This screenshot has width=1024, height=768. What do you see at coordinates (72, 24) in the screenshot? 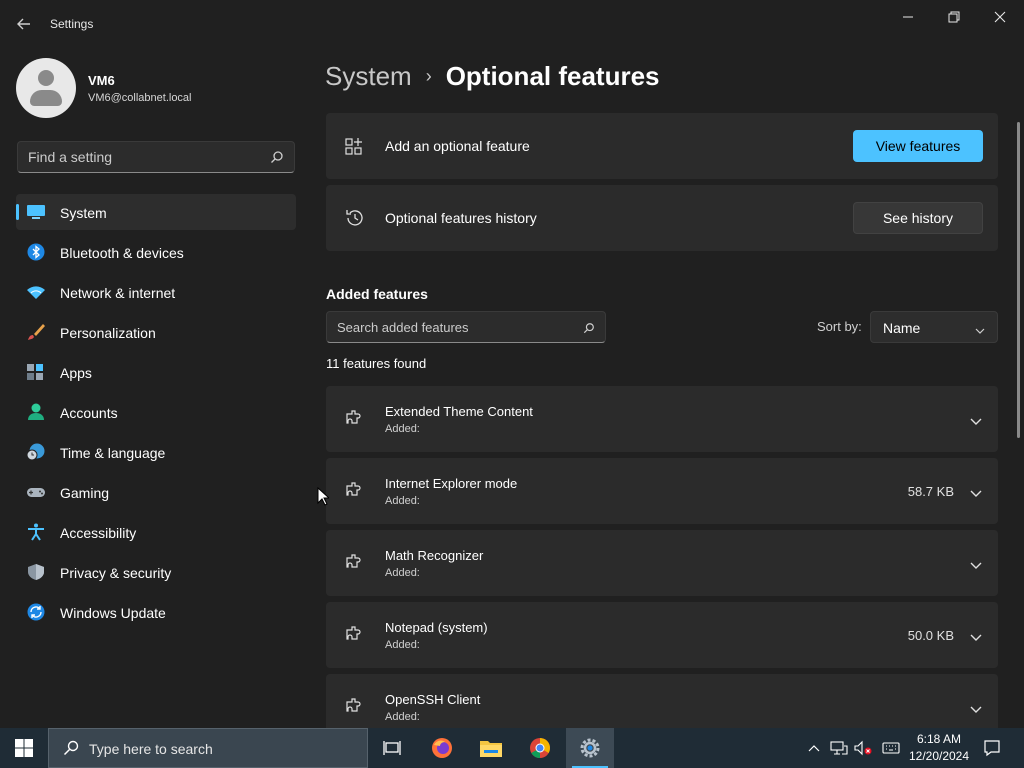
I see `app-title: Settings` at bounding box center [72, 24].